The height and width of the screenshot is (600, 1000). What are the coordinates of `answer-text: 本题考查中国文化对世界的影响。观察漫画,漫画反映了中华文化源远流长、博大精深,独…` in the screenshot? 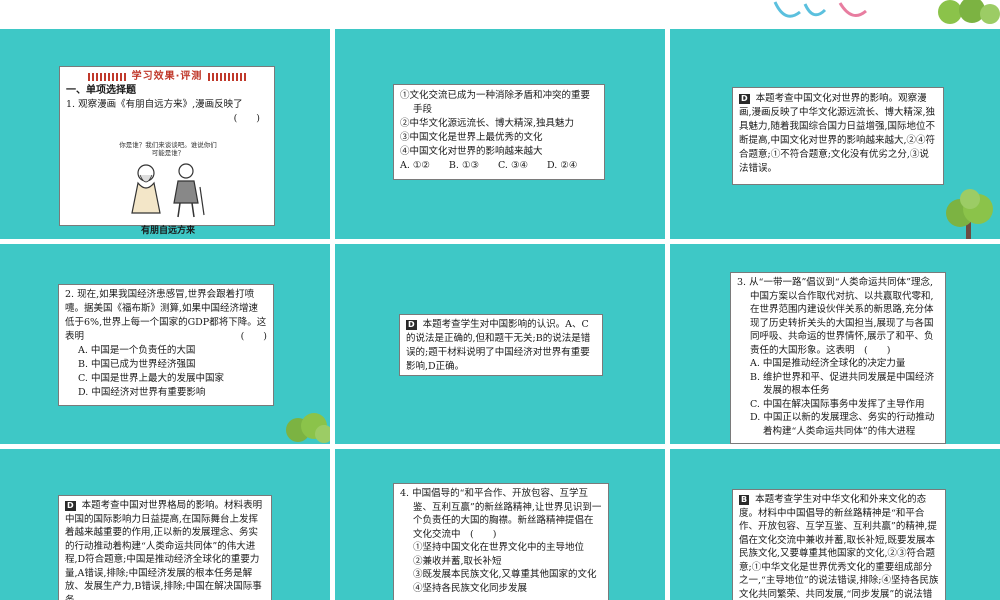 It's located at (837, 133).